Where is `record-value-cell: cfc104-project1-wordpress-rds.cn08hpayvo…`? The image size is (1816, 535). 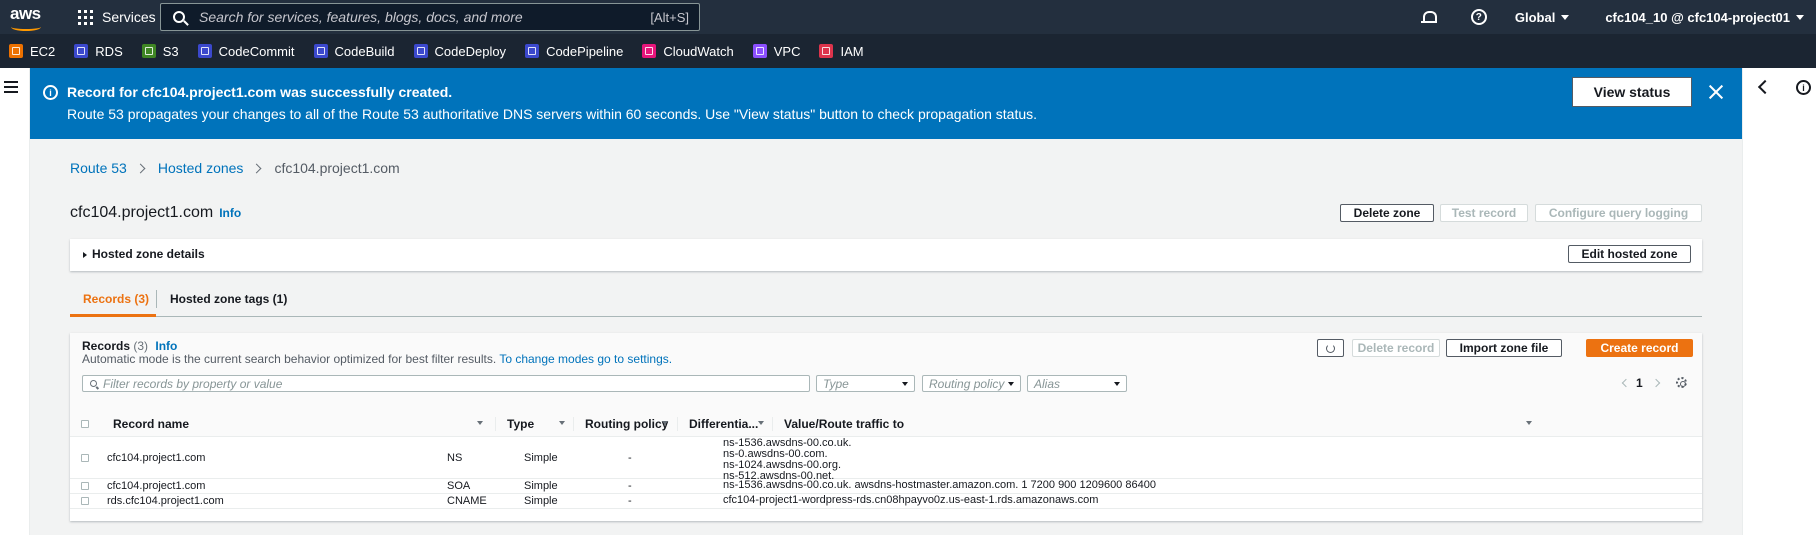 record-value-cell: cfc104-project1-wordpress-rds.cn08hpayvo… is located at coordinates (910, 500).